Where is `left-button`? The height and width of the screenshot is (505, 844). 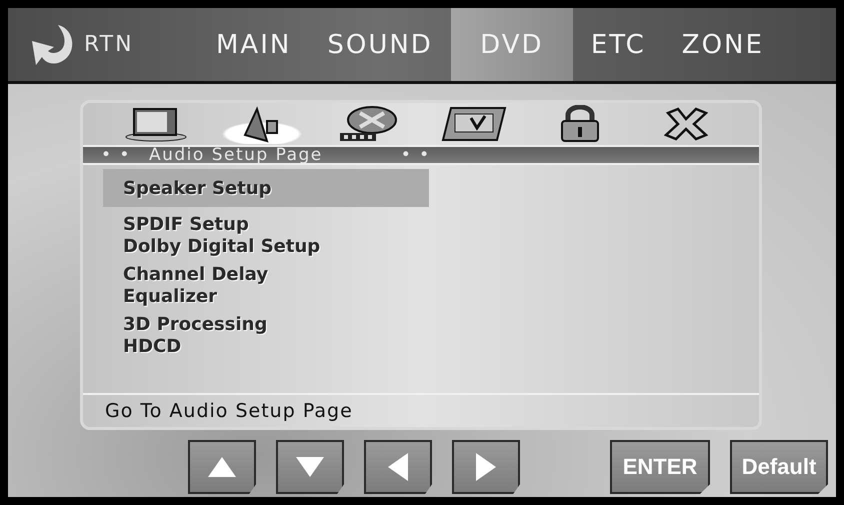
left-button is located at coordinates (398, 467).